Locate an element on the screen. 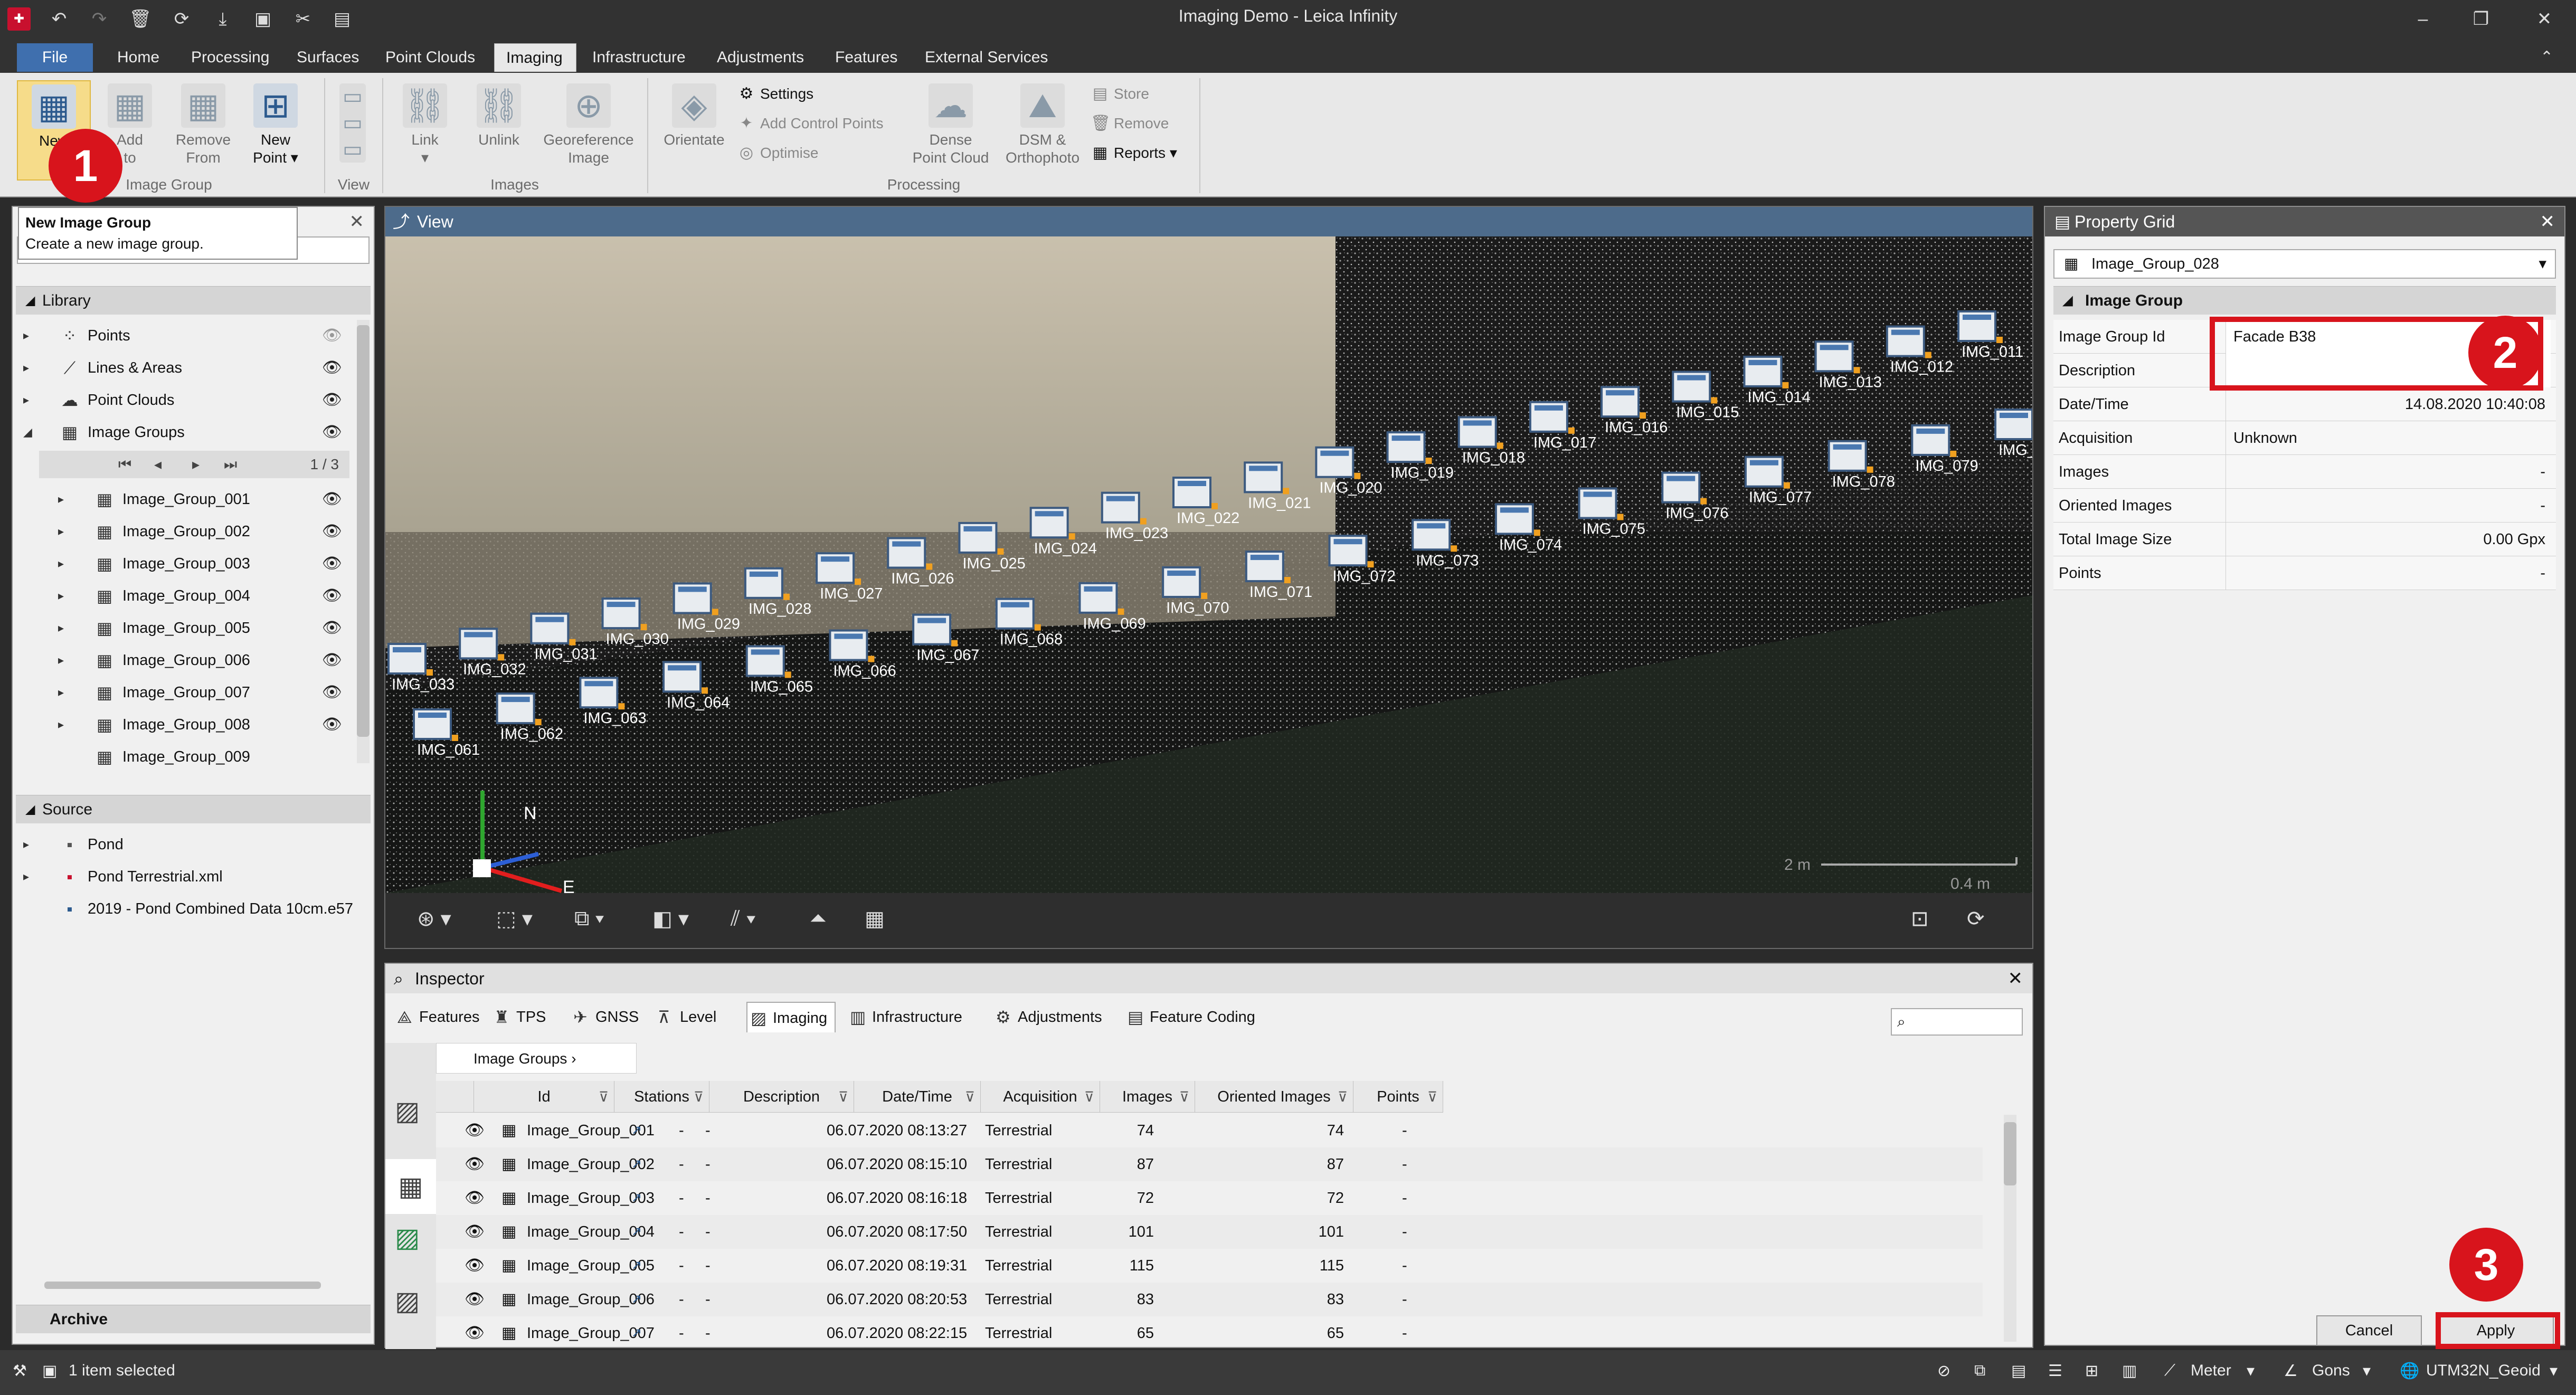 This screenshot has width=2576, height=1395. tab-home: Home is located at coordinates (138, 57).